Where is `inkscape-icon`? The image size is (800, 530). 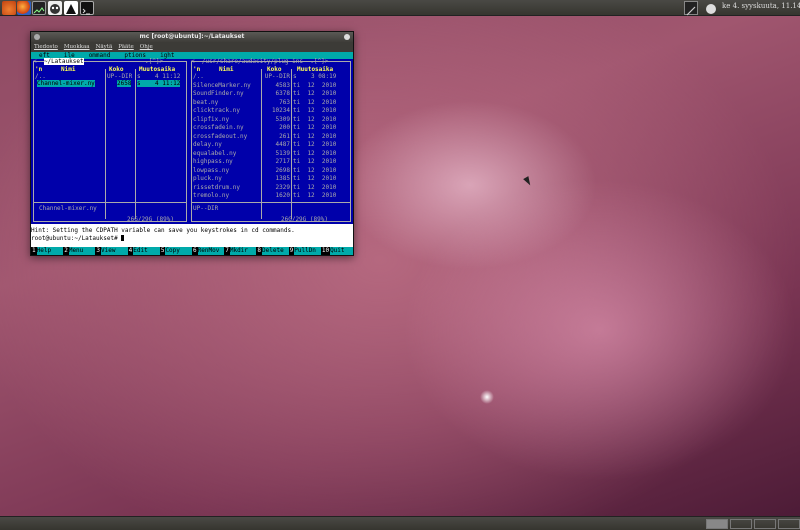 inkscape-icon is located at coordinates (71, 8).